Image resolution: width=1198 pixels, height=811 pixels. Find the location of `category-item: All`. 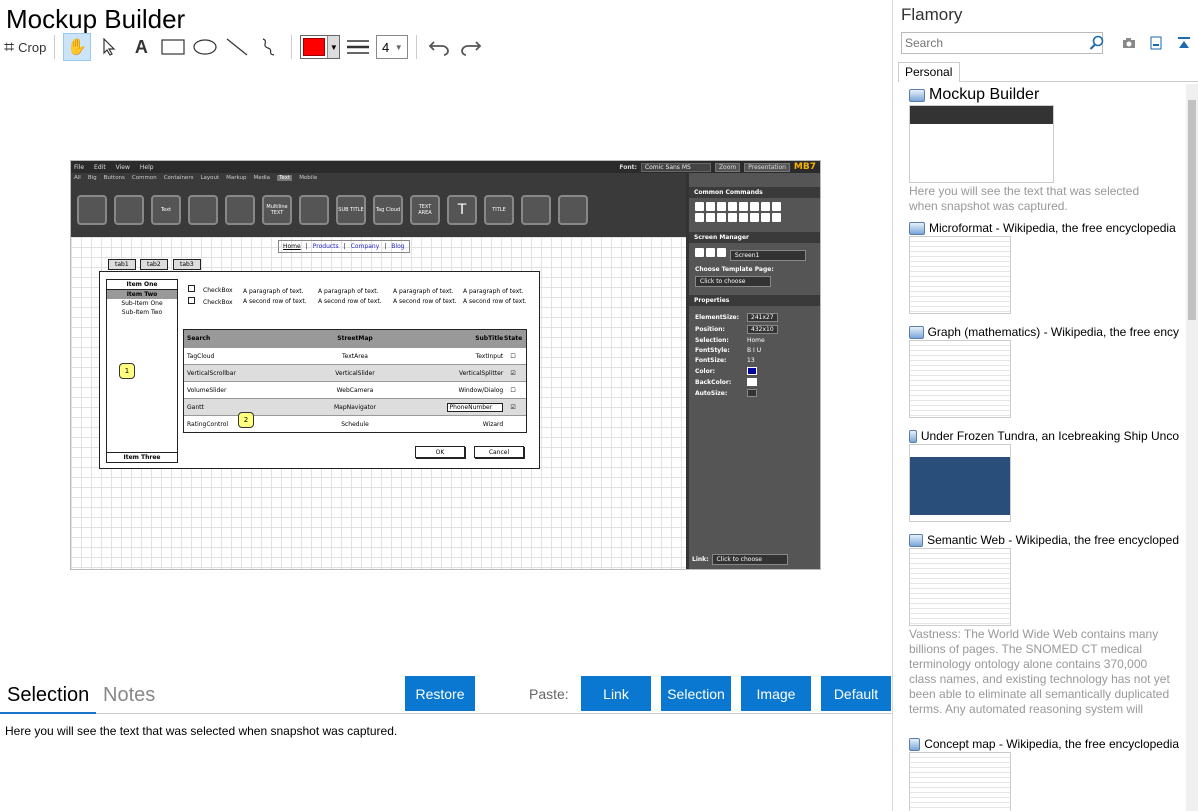

category-item: All is located at coordinates (77, 178).